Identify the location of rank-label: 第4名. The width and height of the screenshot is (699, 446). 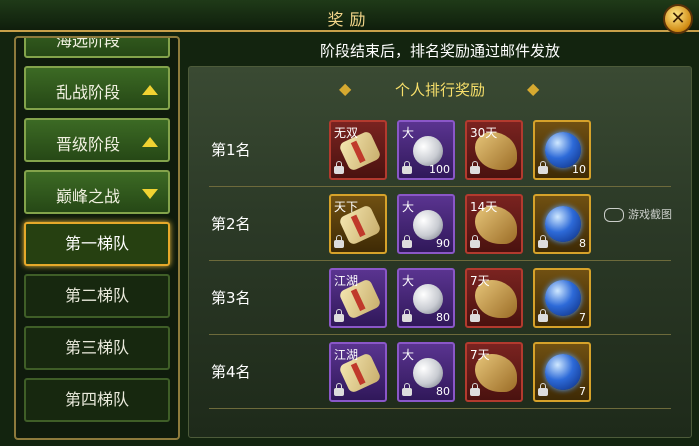
(231, 372).